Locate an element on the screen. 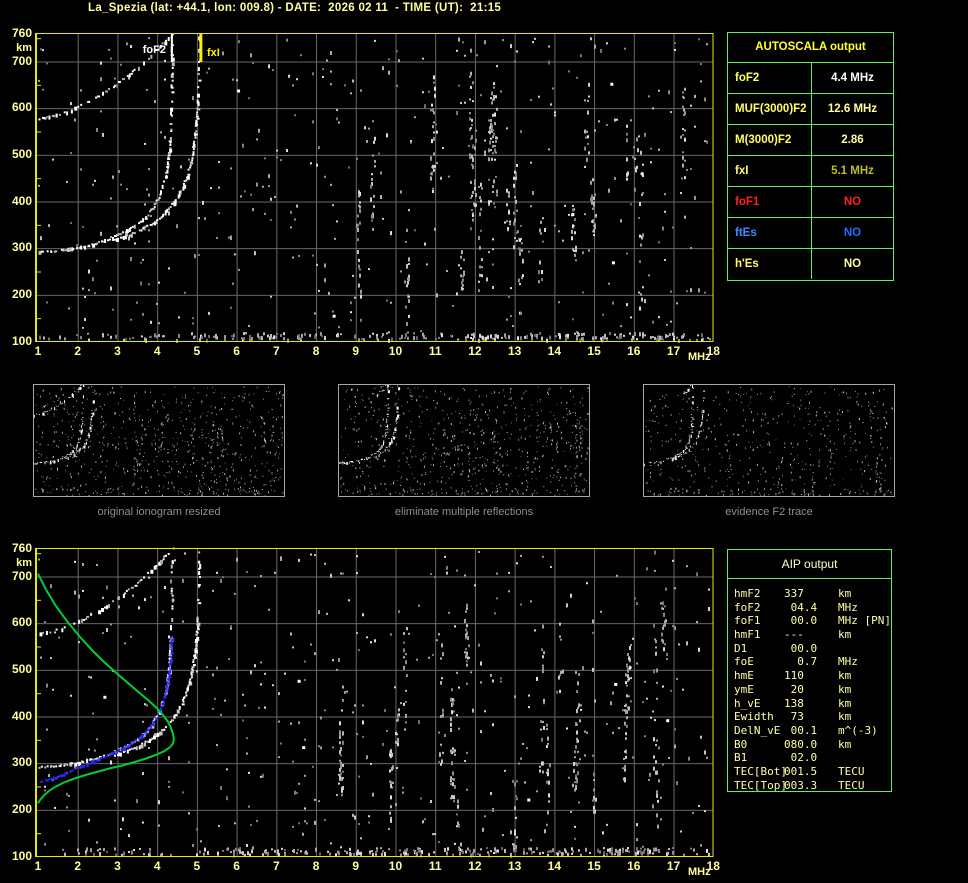  y-tick-label: 600 is located at coordinates (21, 107).